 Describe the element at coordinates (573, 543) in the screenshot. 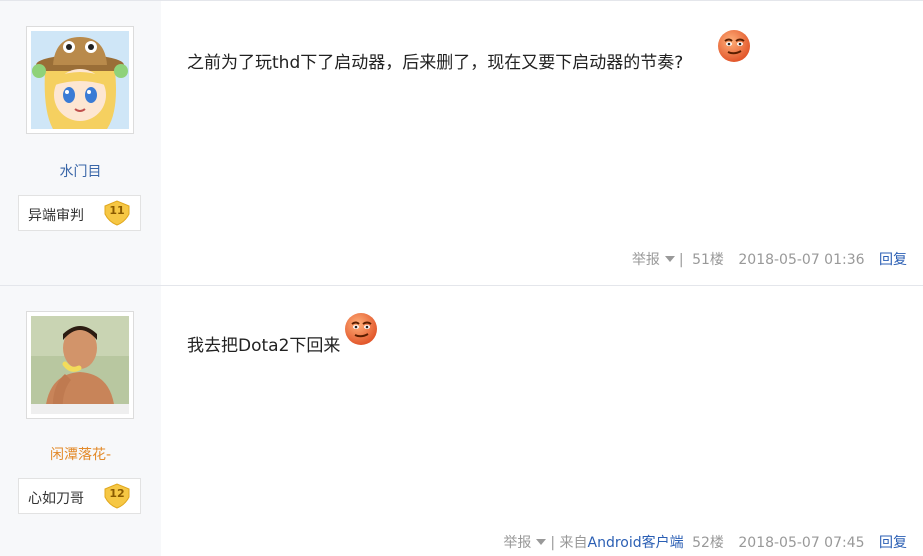

I see `source-prefix: 来自` at that location.